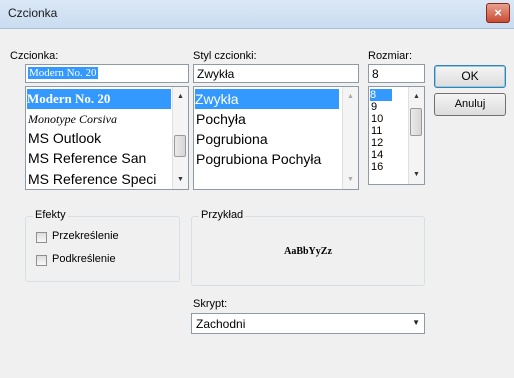 Image resolution: width=514 pixels, height=378 pixels. I want to click on size-list-scrollbar: ▲ ▼, so click(416, 135).